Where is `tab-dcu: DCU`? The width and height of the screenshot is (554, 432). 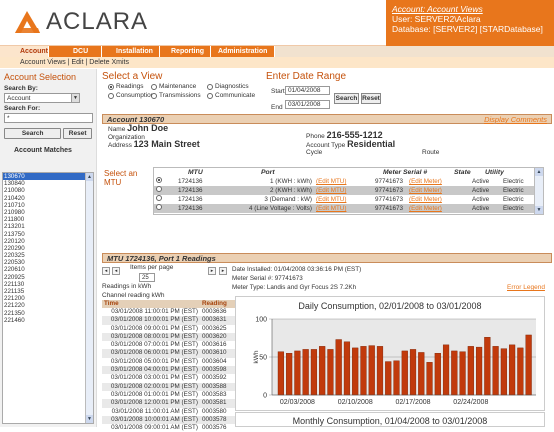
tab-dcu: DCU is located at coordinates (75, 51).